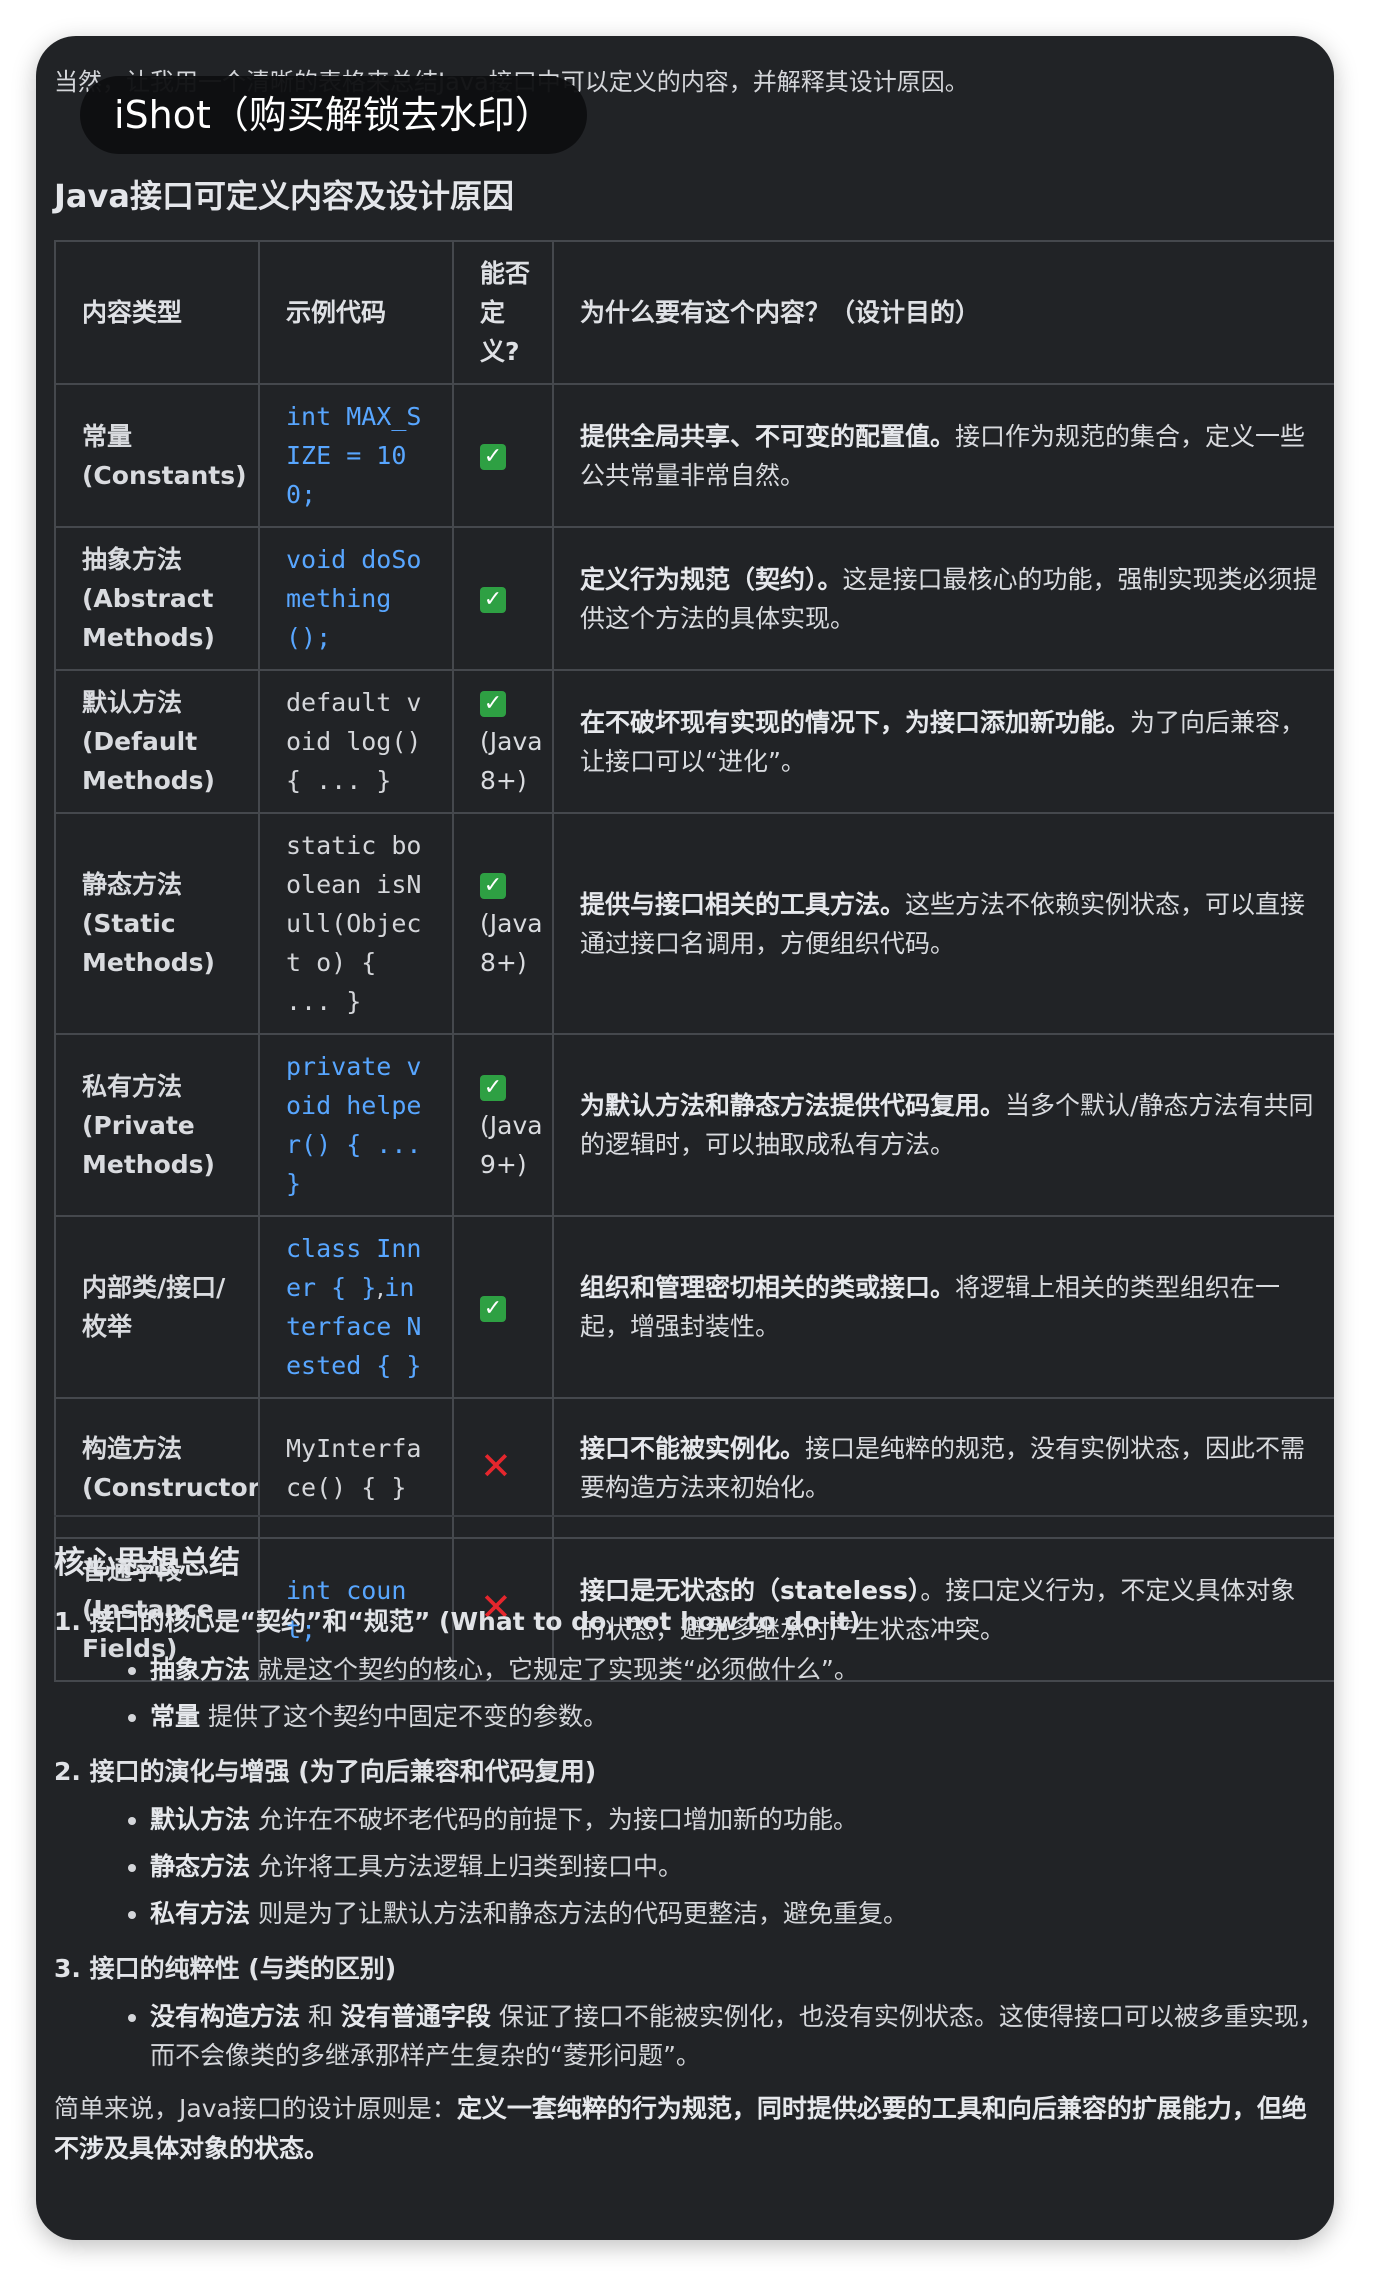 This screenshot has width=1376, height=2278. What do you see at coordinates (225, 1968) in the screenshot?
I see `summary-point-heading: 3. 接口的纯粹性 (与类的区别)` at bounding box center [225, 1968].